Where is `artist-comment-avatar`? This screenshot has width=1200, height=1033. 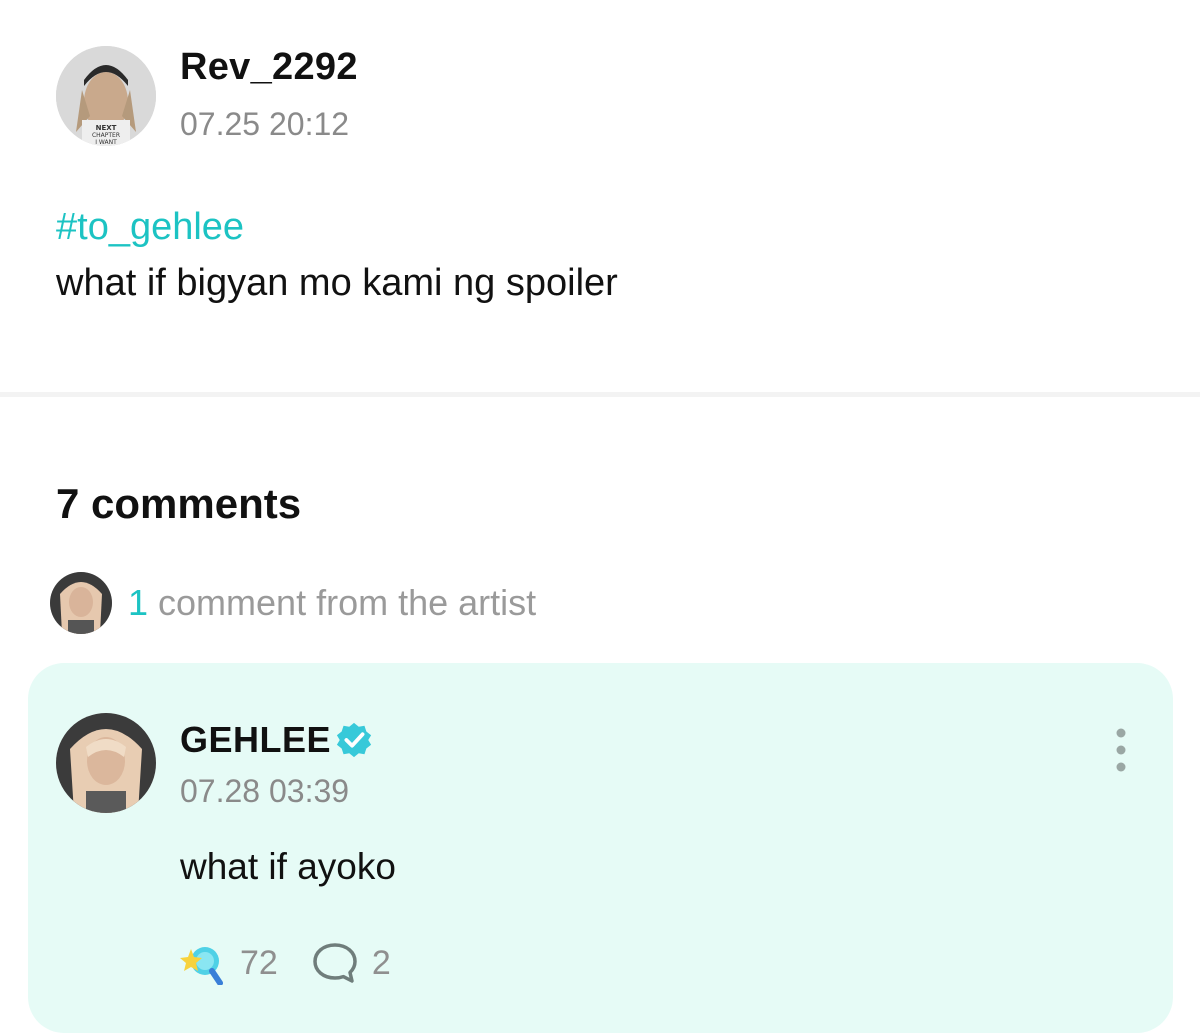
artist-comment-avatar is located at coordinates (106, 763).